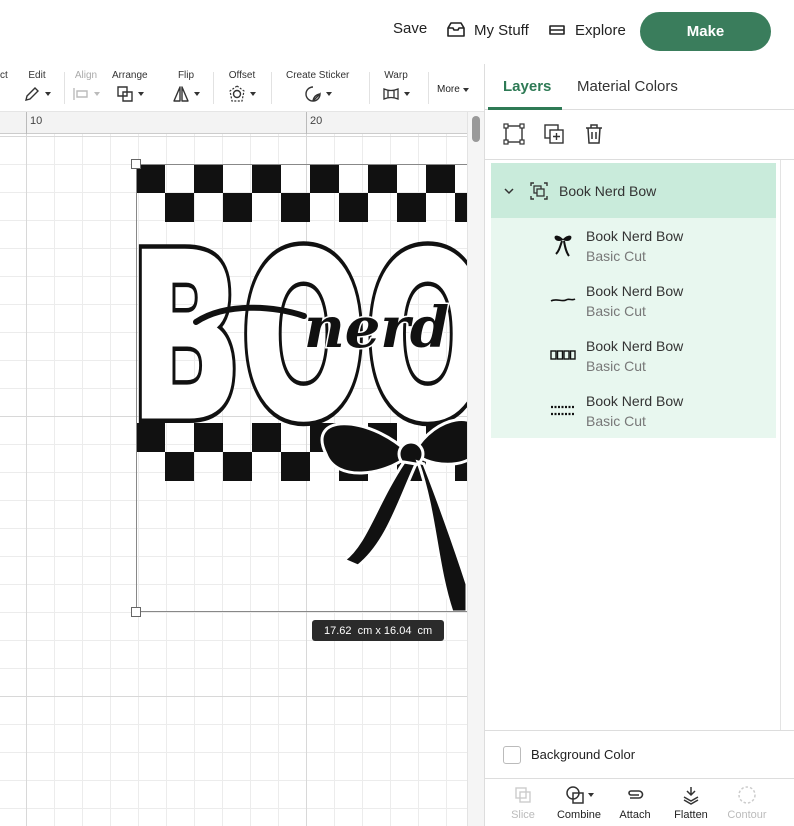  I want to click on layers-scrollbar, so click(787, 445).